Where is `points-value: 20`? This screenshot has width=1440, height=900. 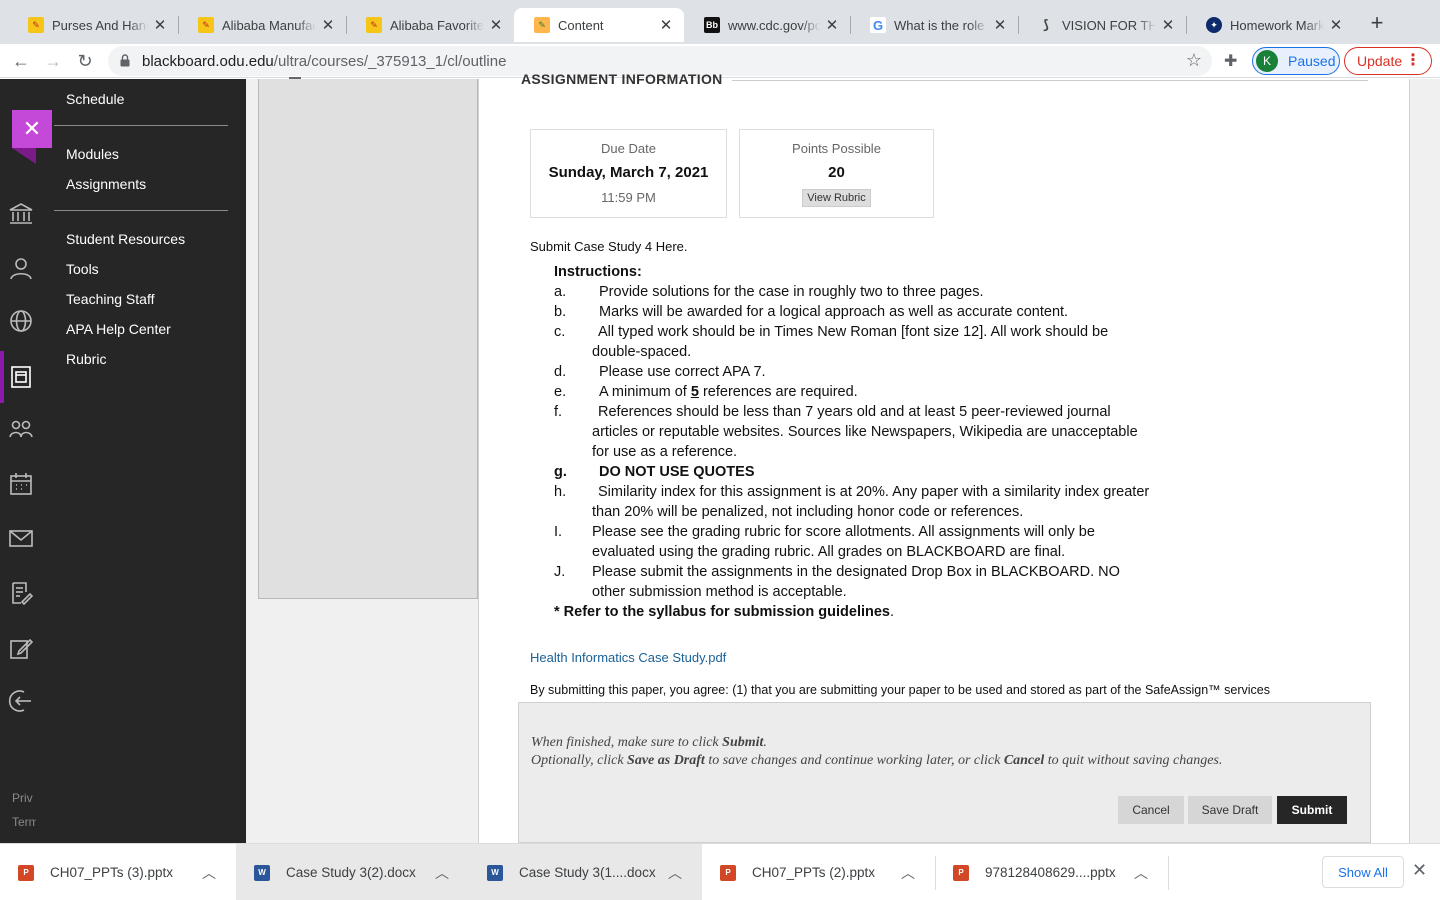 points-value: 20 is located at coordinates (836, 172).